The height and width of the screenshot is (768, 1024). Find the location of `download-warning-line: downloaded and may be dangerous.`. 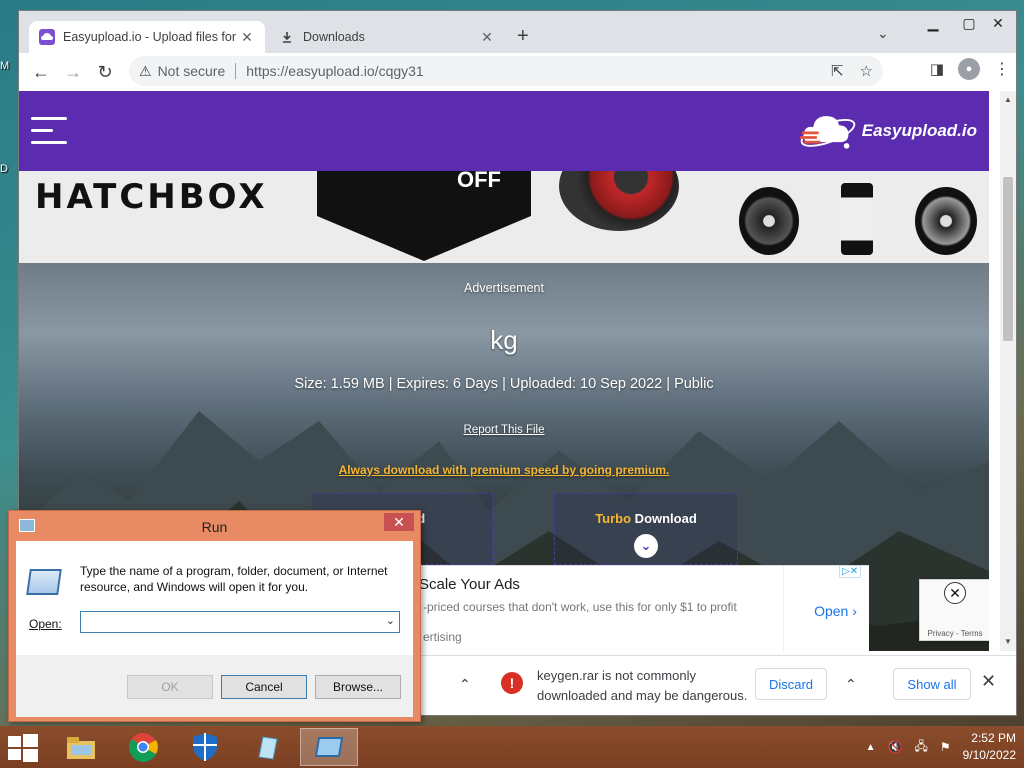

download-warning-line: downloaded and may be dangerous. is located at coordinates (642, 695).